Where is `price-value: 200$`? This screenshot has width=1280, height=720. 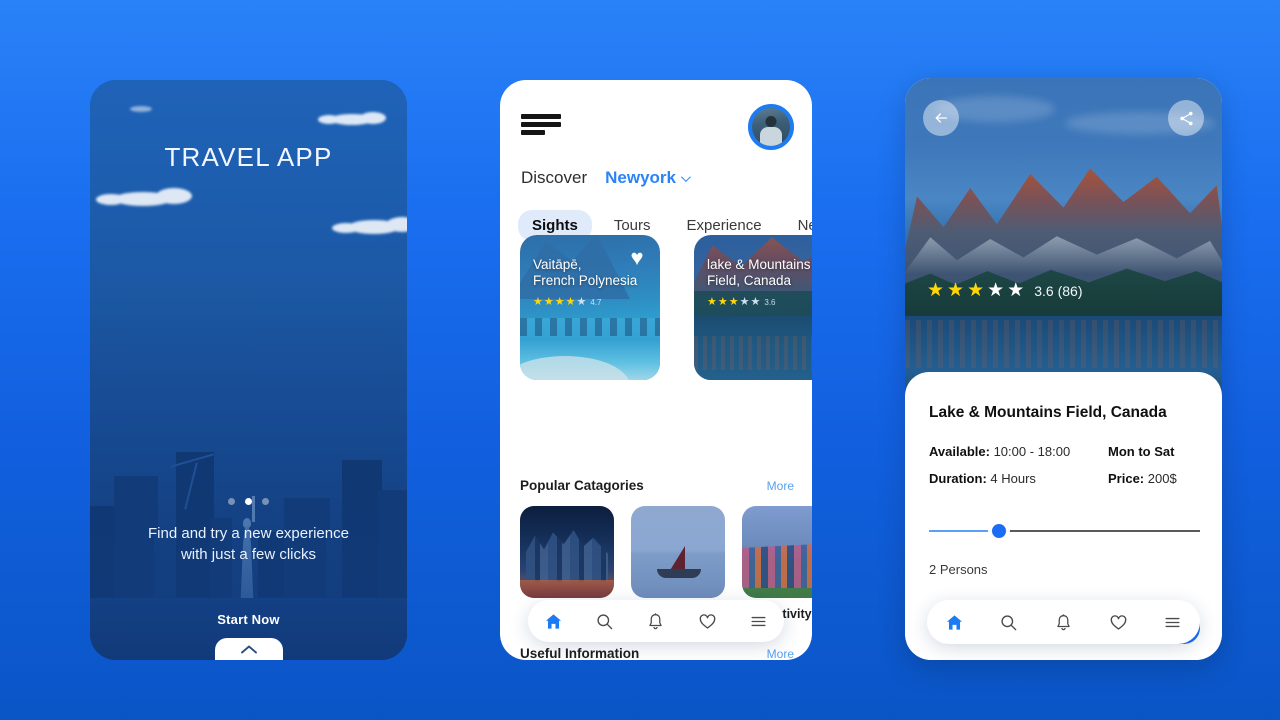
price-value: 200$ is located at coordinates (1162, 478).